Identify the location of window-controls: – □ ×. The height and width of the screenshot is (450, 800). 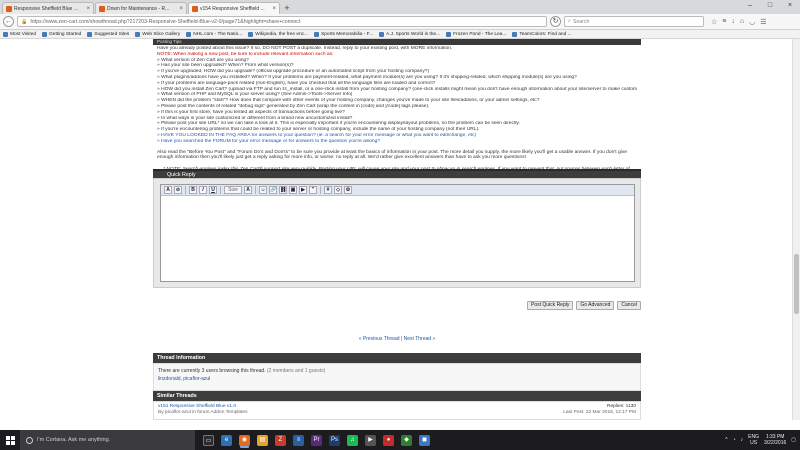
(770, 6).